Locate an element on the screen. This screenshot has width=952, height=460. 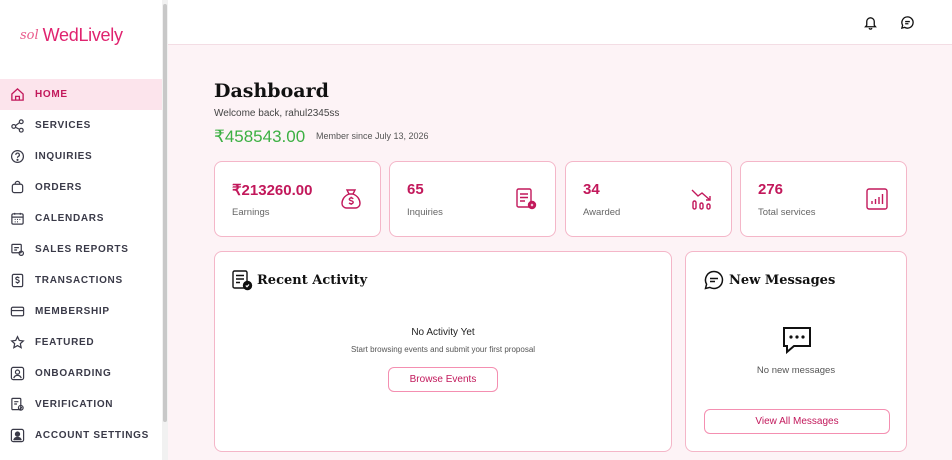
sidebar-item-services: SERVICES is located at coordinates (81, 125).